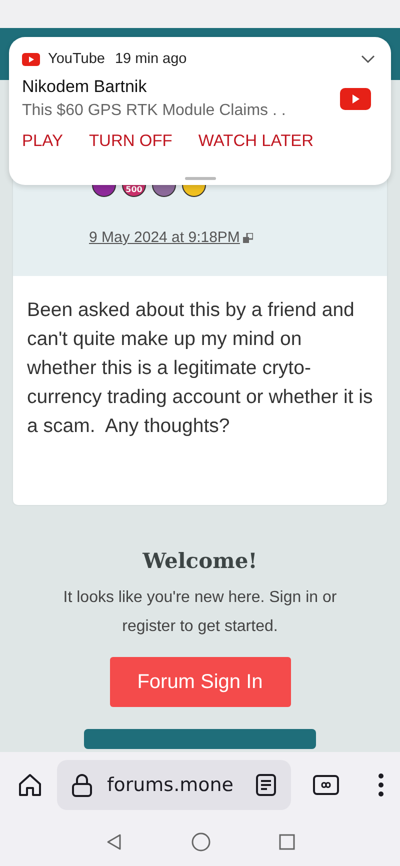 The width and height of the screenshot is (400, 866). I want to click on address-bar: forums.mone, so click(174, 785).